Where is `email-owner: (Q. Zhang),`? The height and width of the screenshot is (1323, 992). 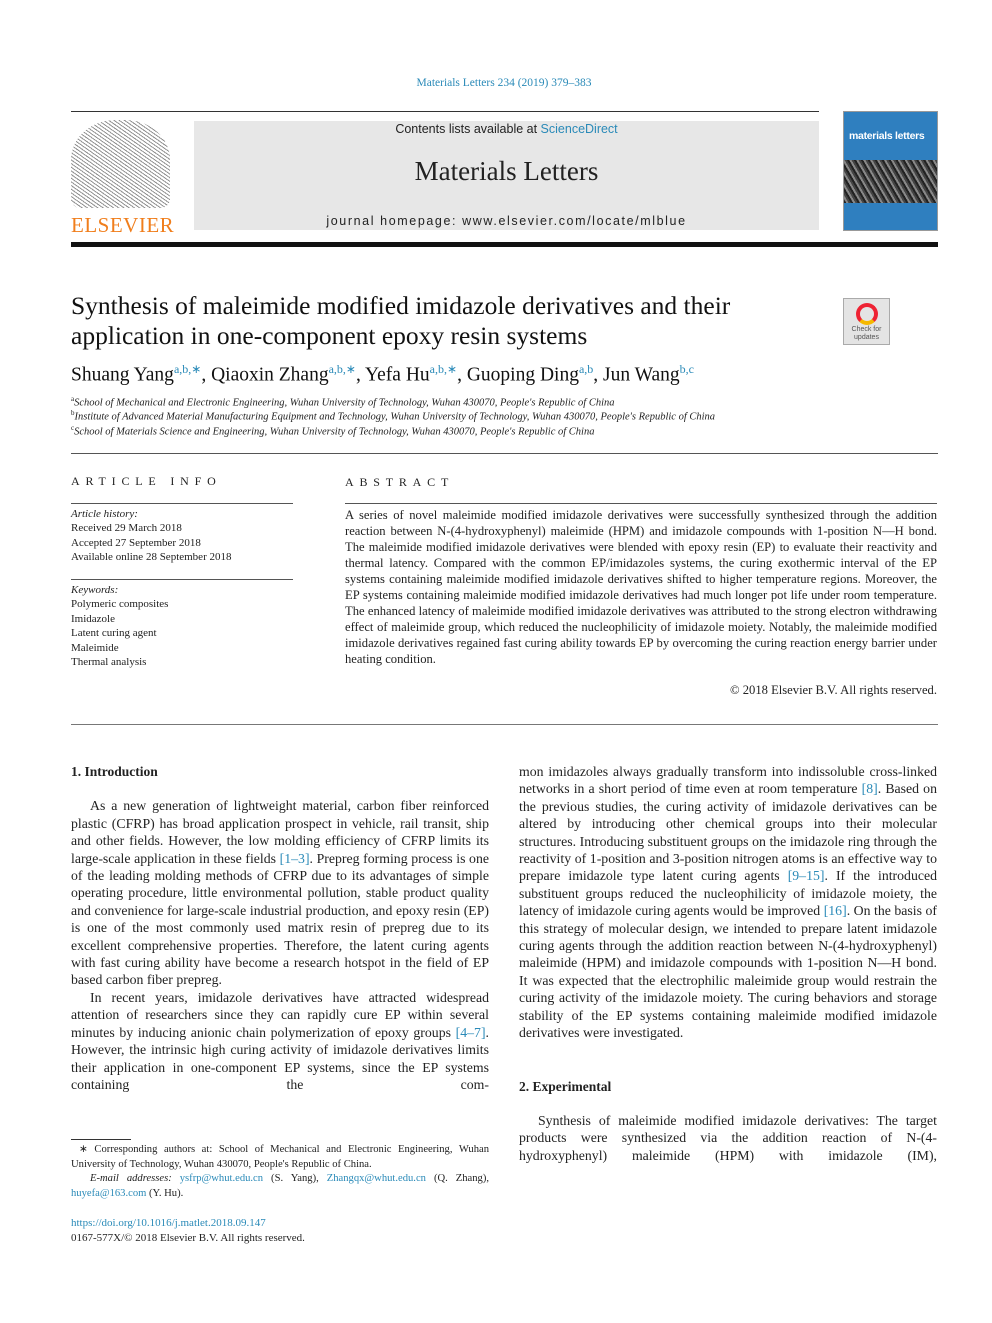
email-owner: (Q. Zhang), is located at coordinates (457, 1178).